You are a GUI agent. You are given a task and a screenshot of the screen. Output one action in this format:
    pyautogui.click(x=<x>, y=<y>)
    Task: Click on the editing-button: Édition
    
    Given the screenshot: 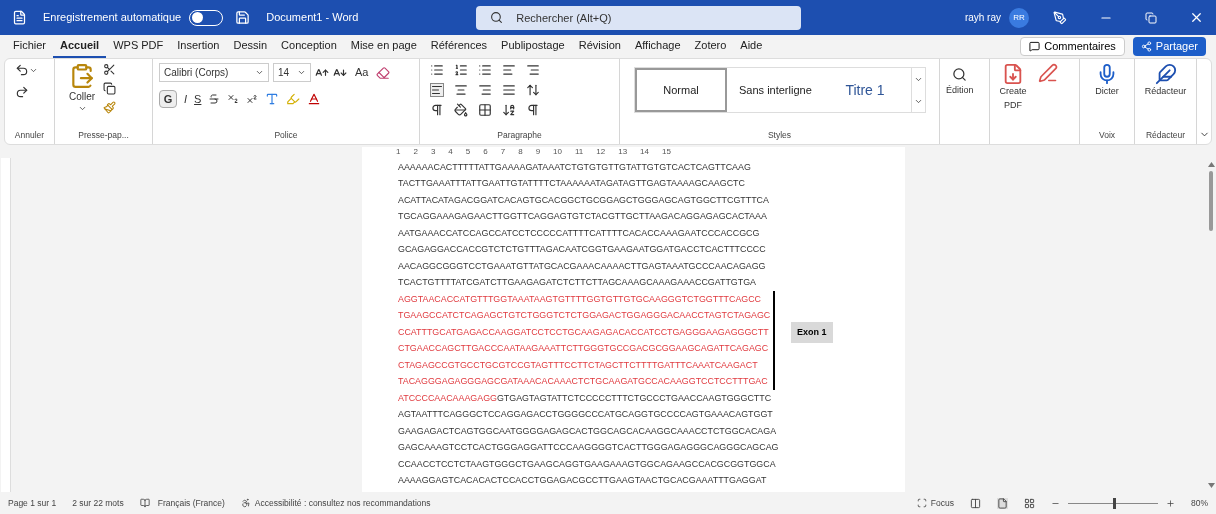 What is the action you would take?
    pyautogui.click(x=960, y=80)
    